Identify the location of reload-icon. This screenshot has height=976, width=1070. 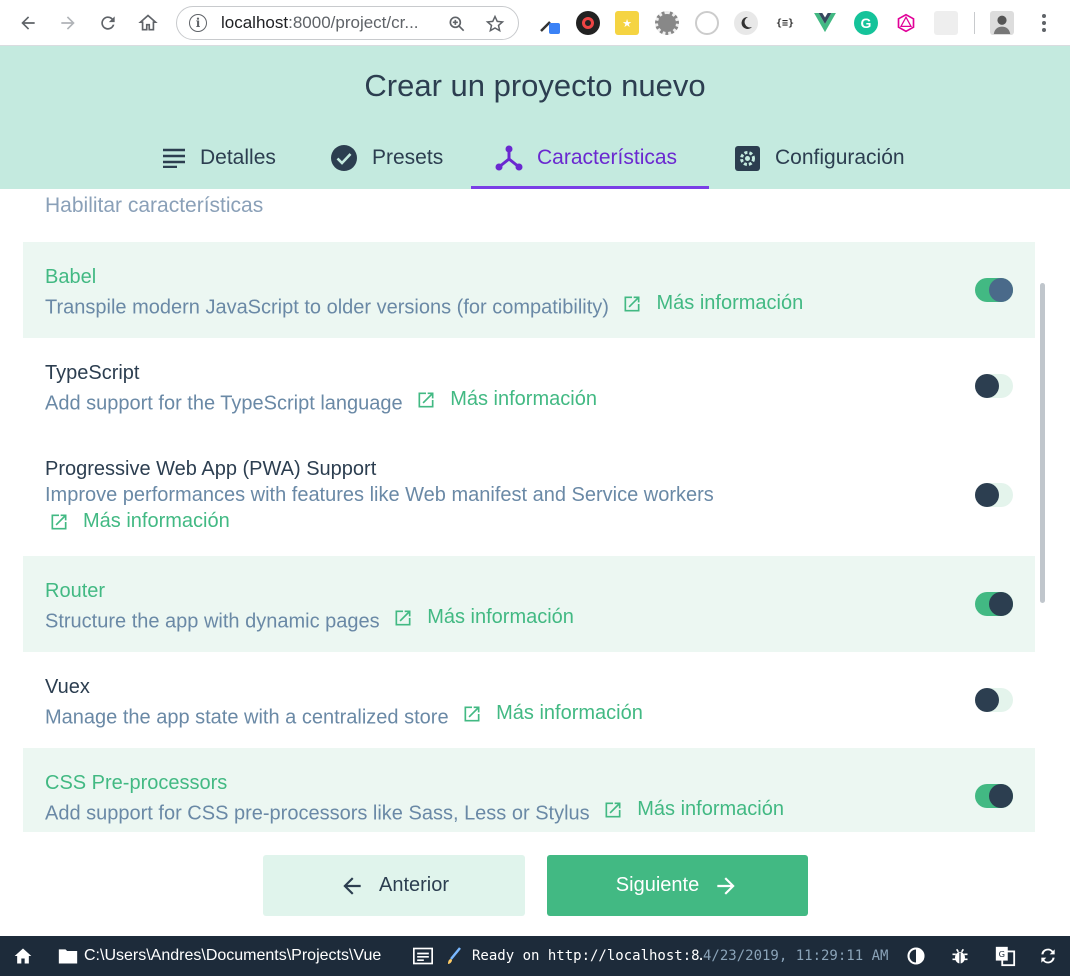
(108, 23).